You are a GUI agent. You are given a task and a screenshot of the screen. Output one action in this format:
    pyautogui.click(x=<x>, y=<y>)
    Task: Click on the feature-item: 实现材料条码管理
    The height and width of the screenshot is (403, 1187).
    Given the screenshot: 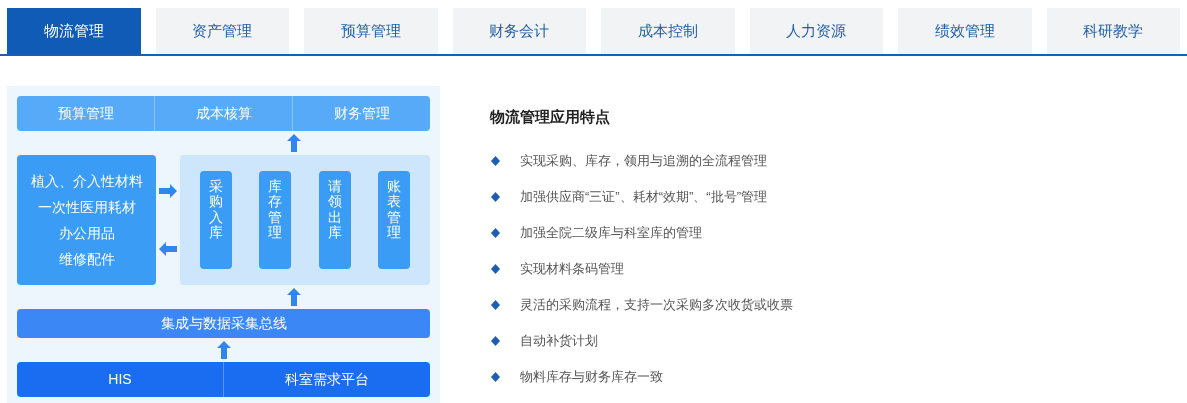 What is the action you would take?
    pyautogui.click(x=572, y=269)
    